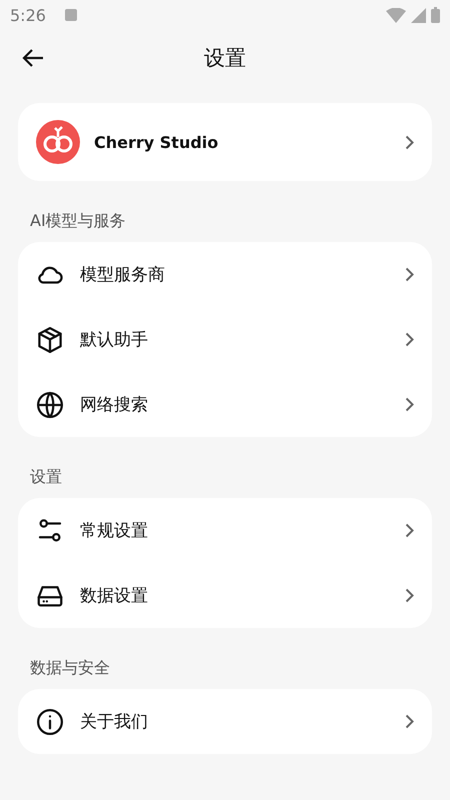 The width and height of the screenshot is (450, 800). What do you see at coordinates (28, 15) in the screenshot?
I see `status-time: 5:26` at bounding box center [28, 15].